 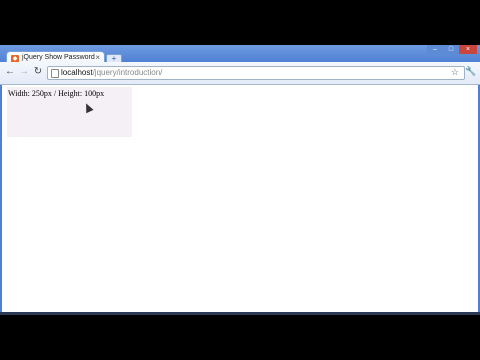 What do you see at coordinates (451, 49) in the screenshot?
I see `maximize-button: □` at bounding box center [451, 49].